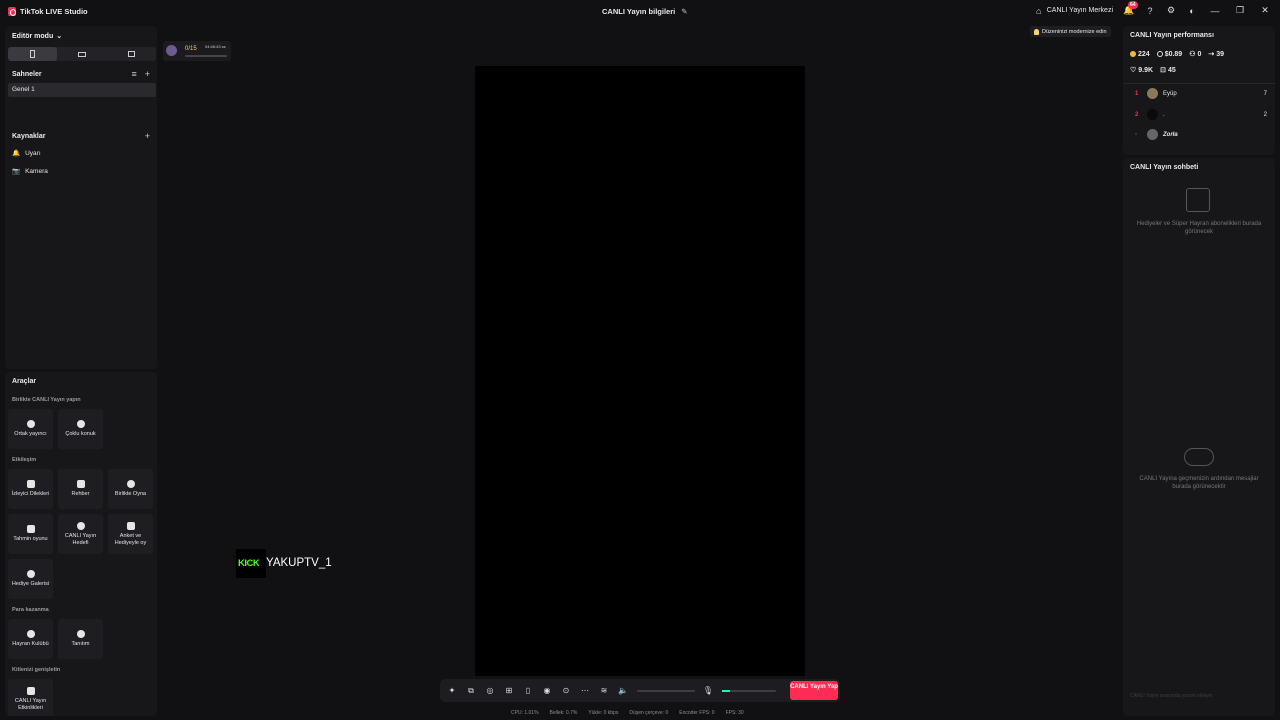  I want to click on tool-multi-guest: Çoklu konuk, so click(80, 429).